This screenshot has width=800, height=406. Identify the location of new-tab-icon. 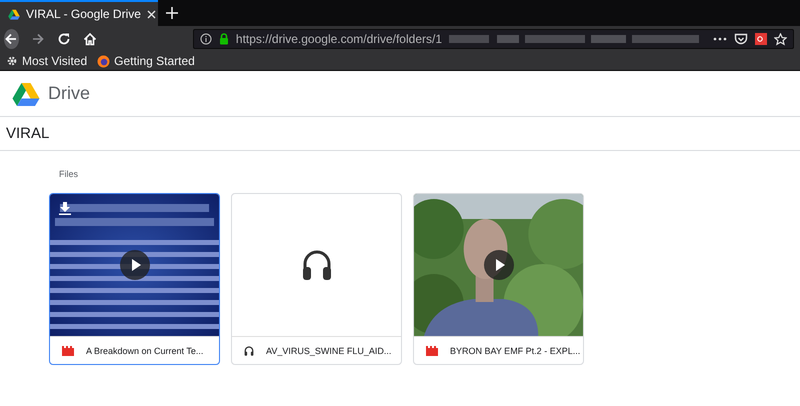
(172, 13).